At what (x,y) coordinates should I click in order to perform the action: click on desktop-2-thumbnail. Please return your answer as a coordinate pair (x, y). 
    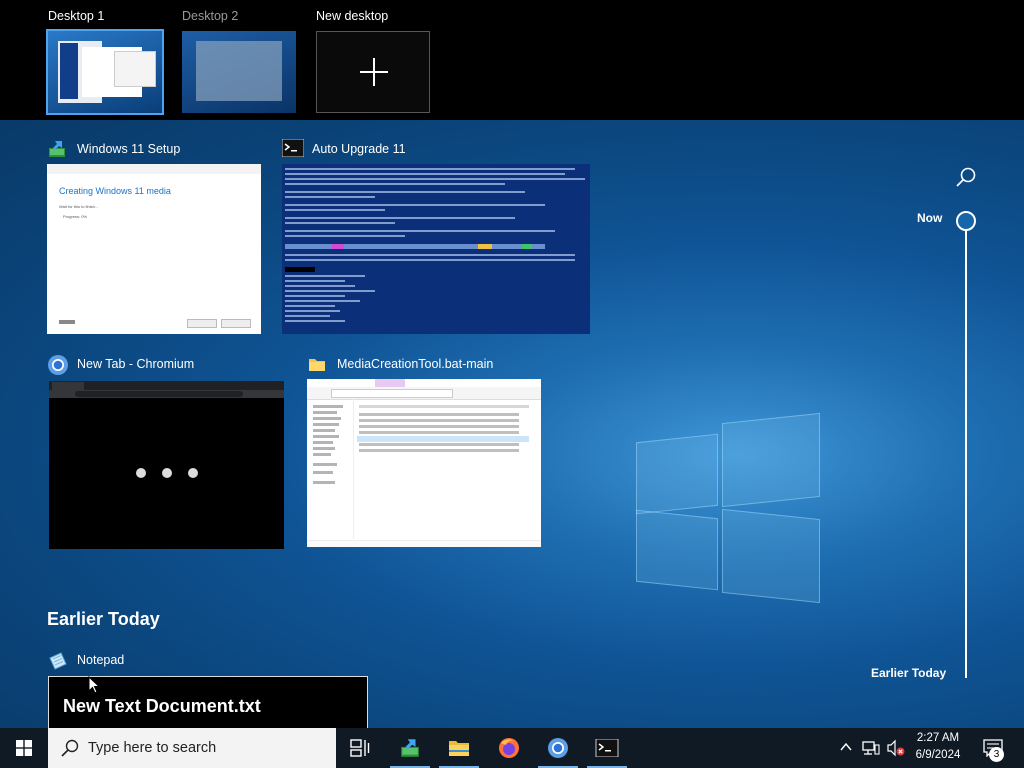
    Looking at the image, I should click on (239, 72).